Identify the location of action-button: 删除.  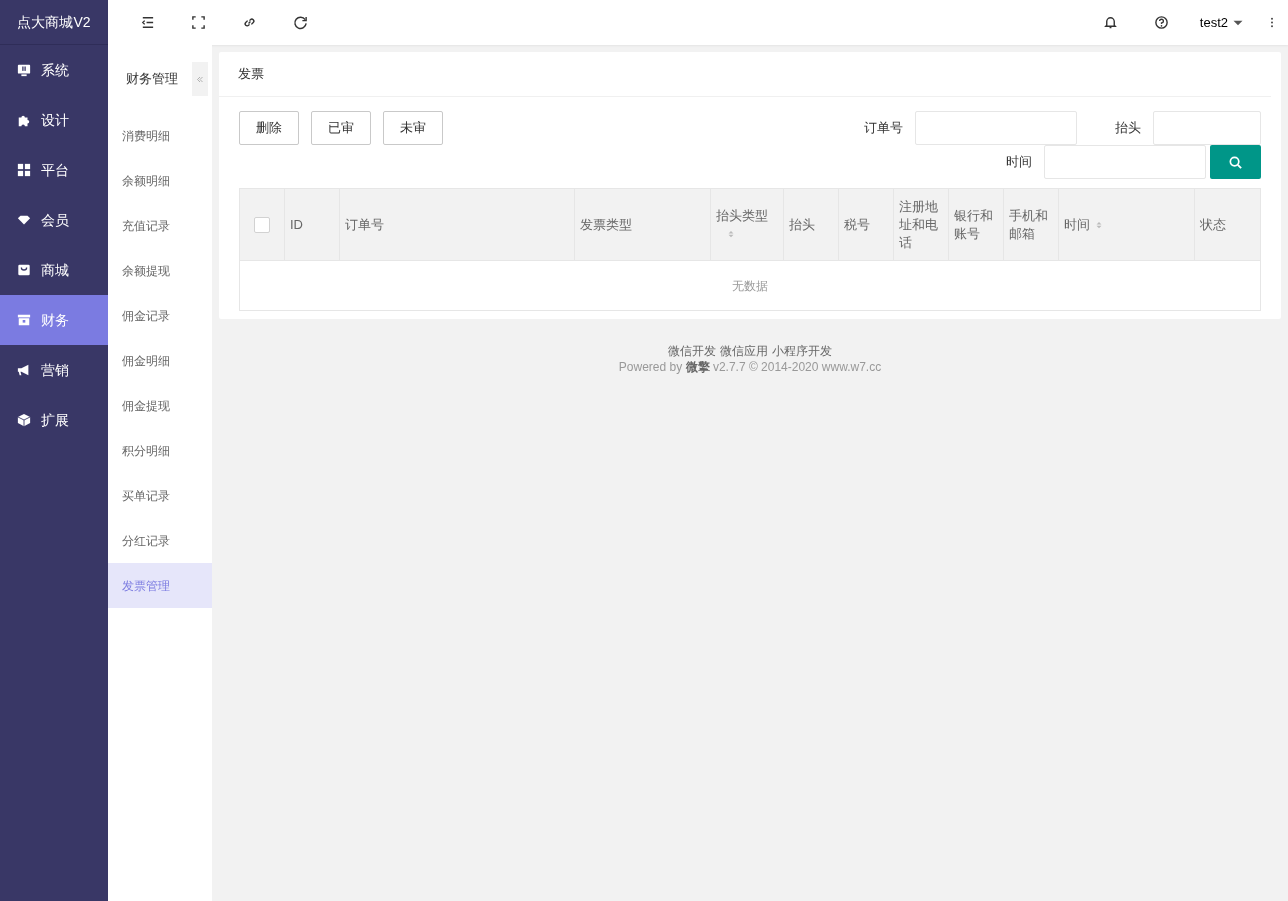
(269, 128).